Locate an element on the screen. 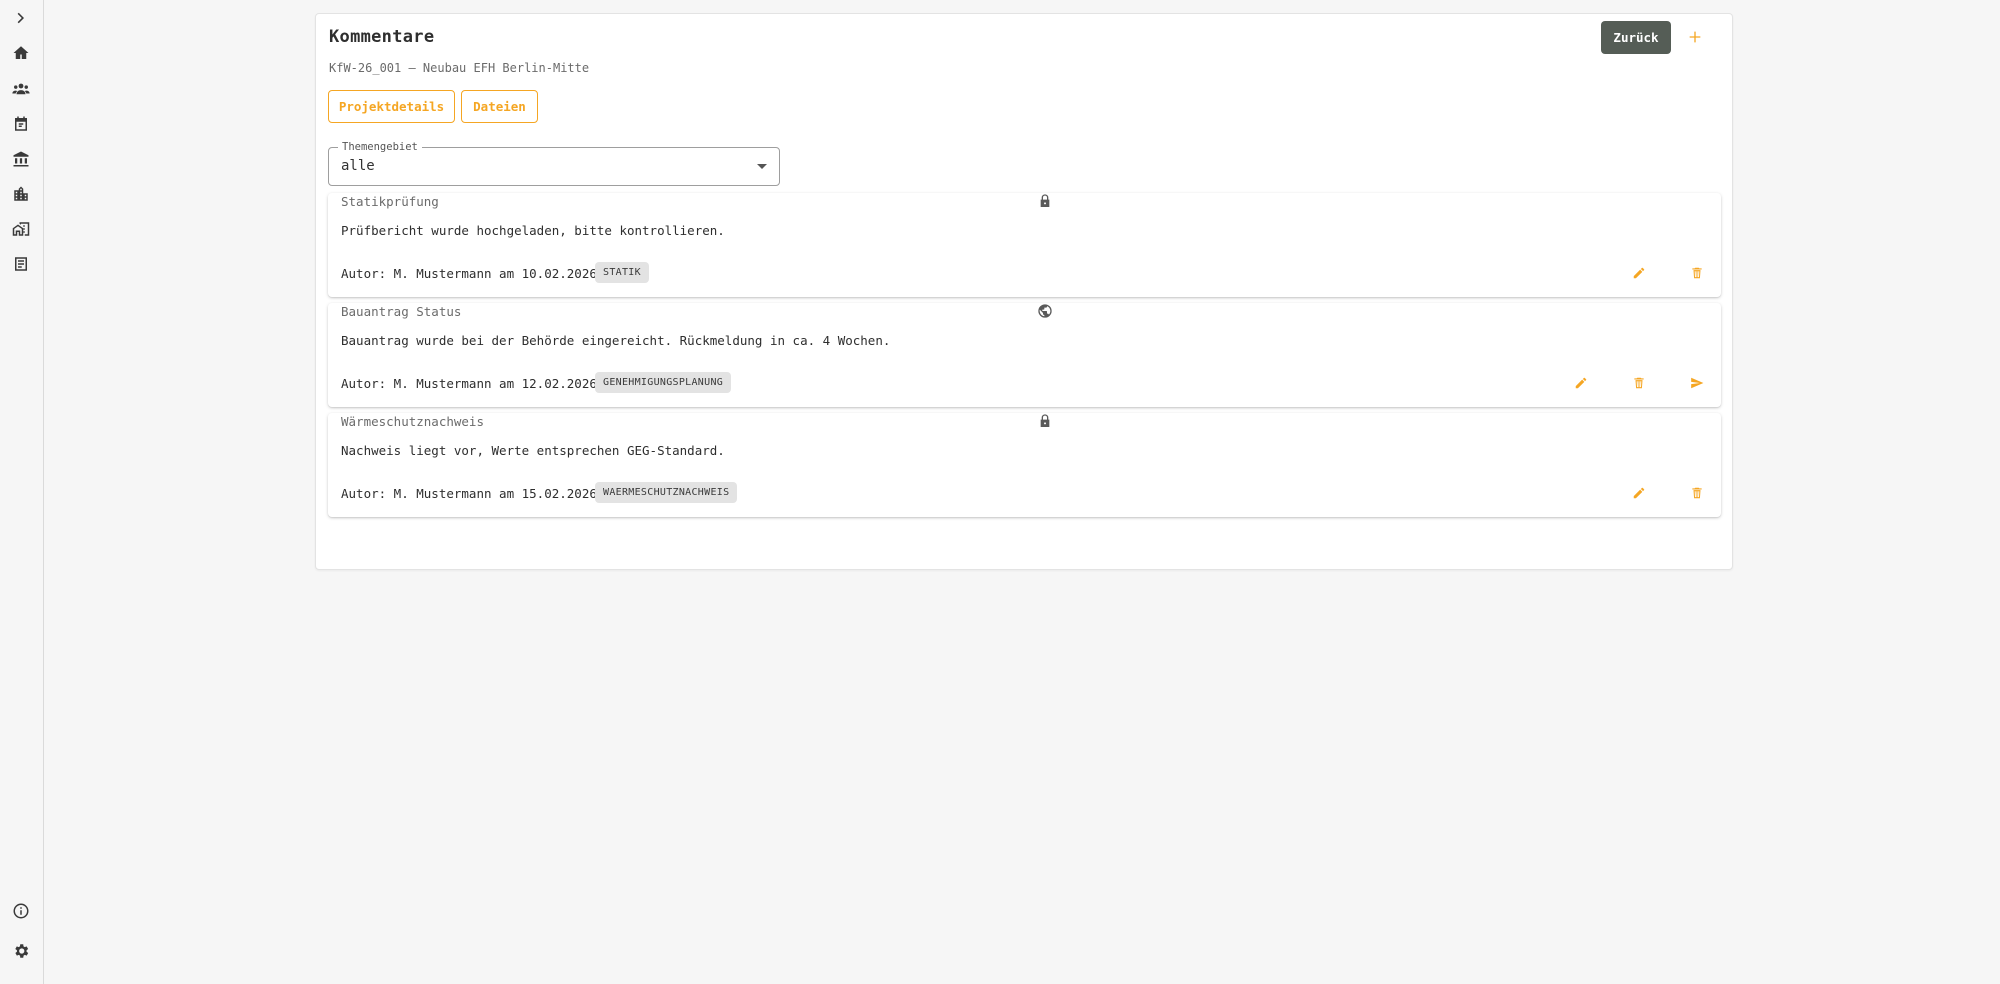 This screenshot has height=984, width=2000. back-button: Zurück is located at coordinates (1636, 37).